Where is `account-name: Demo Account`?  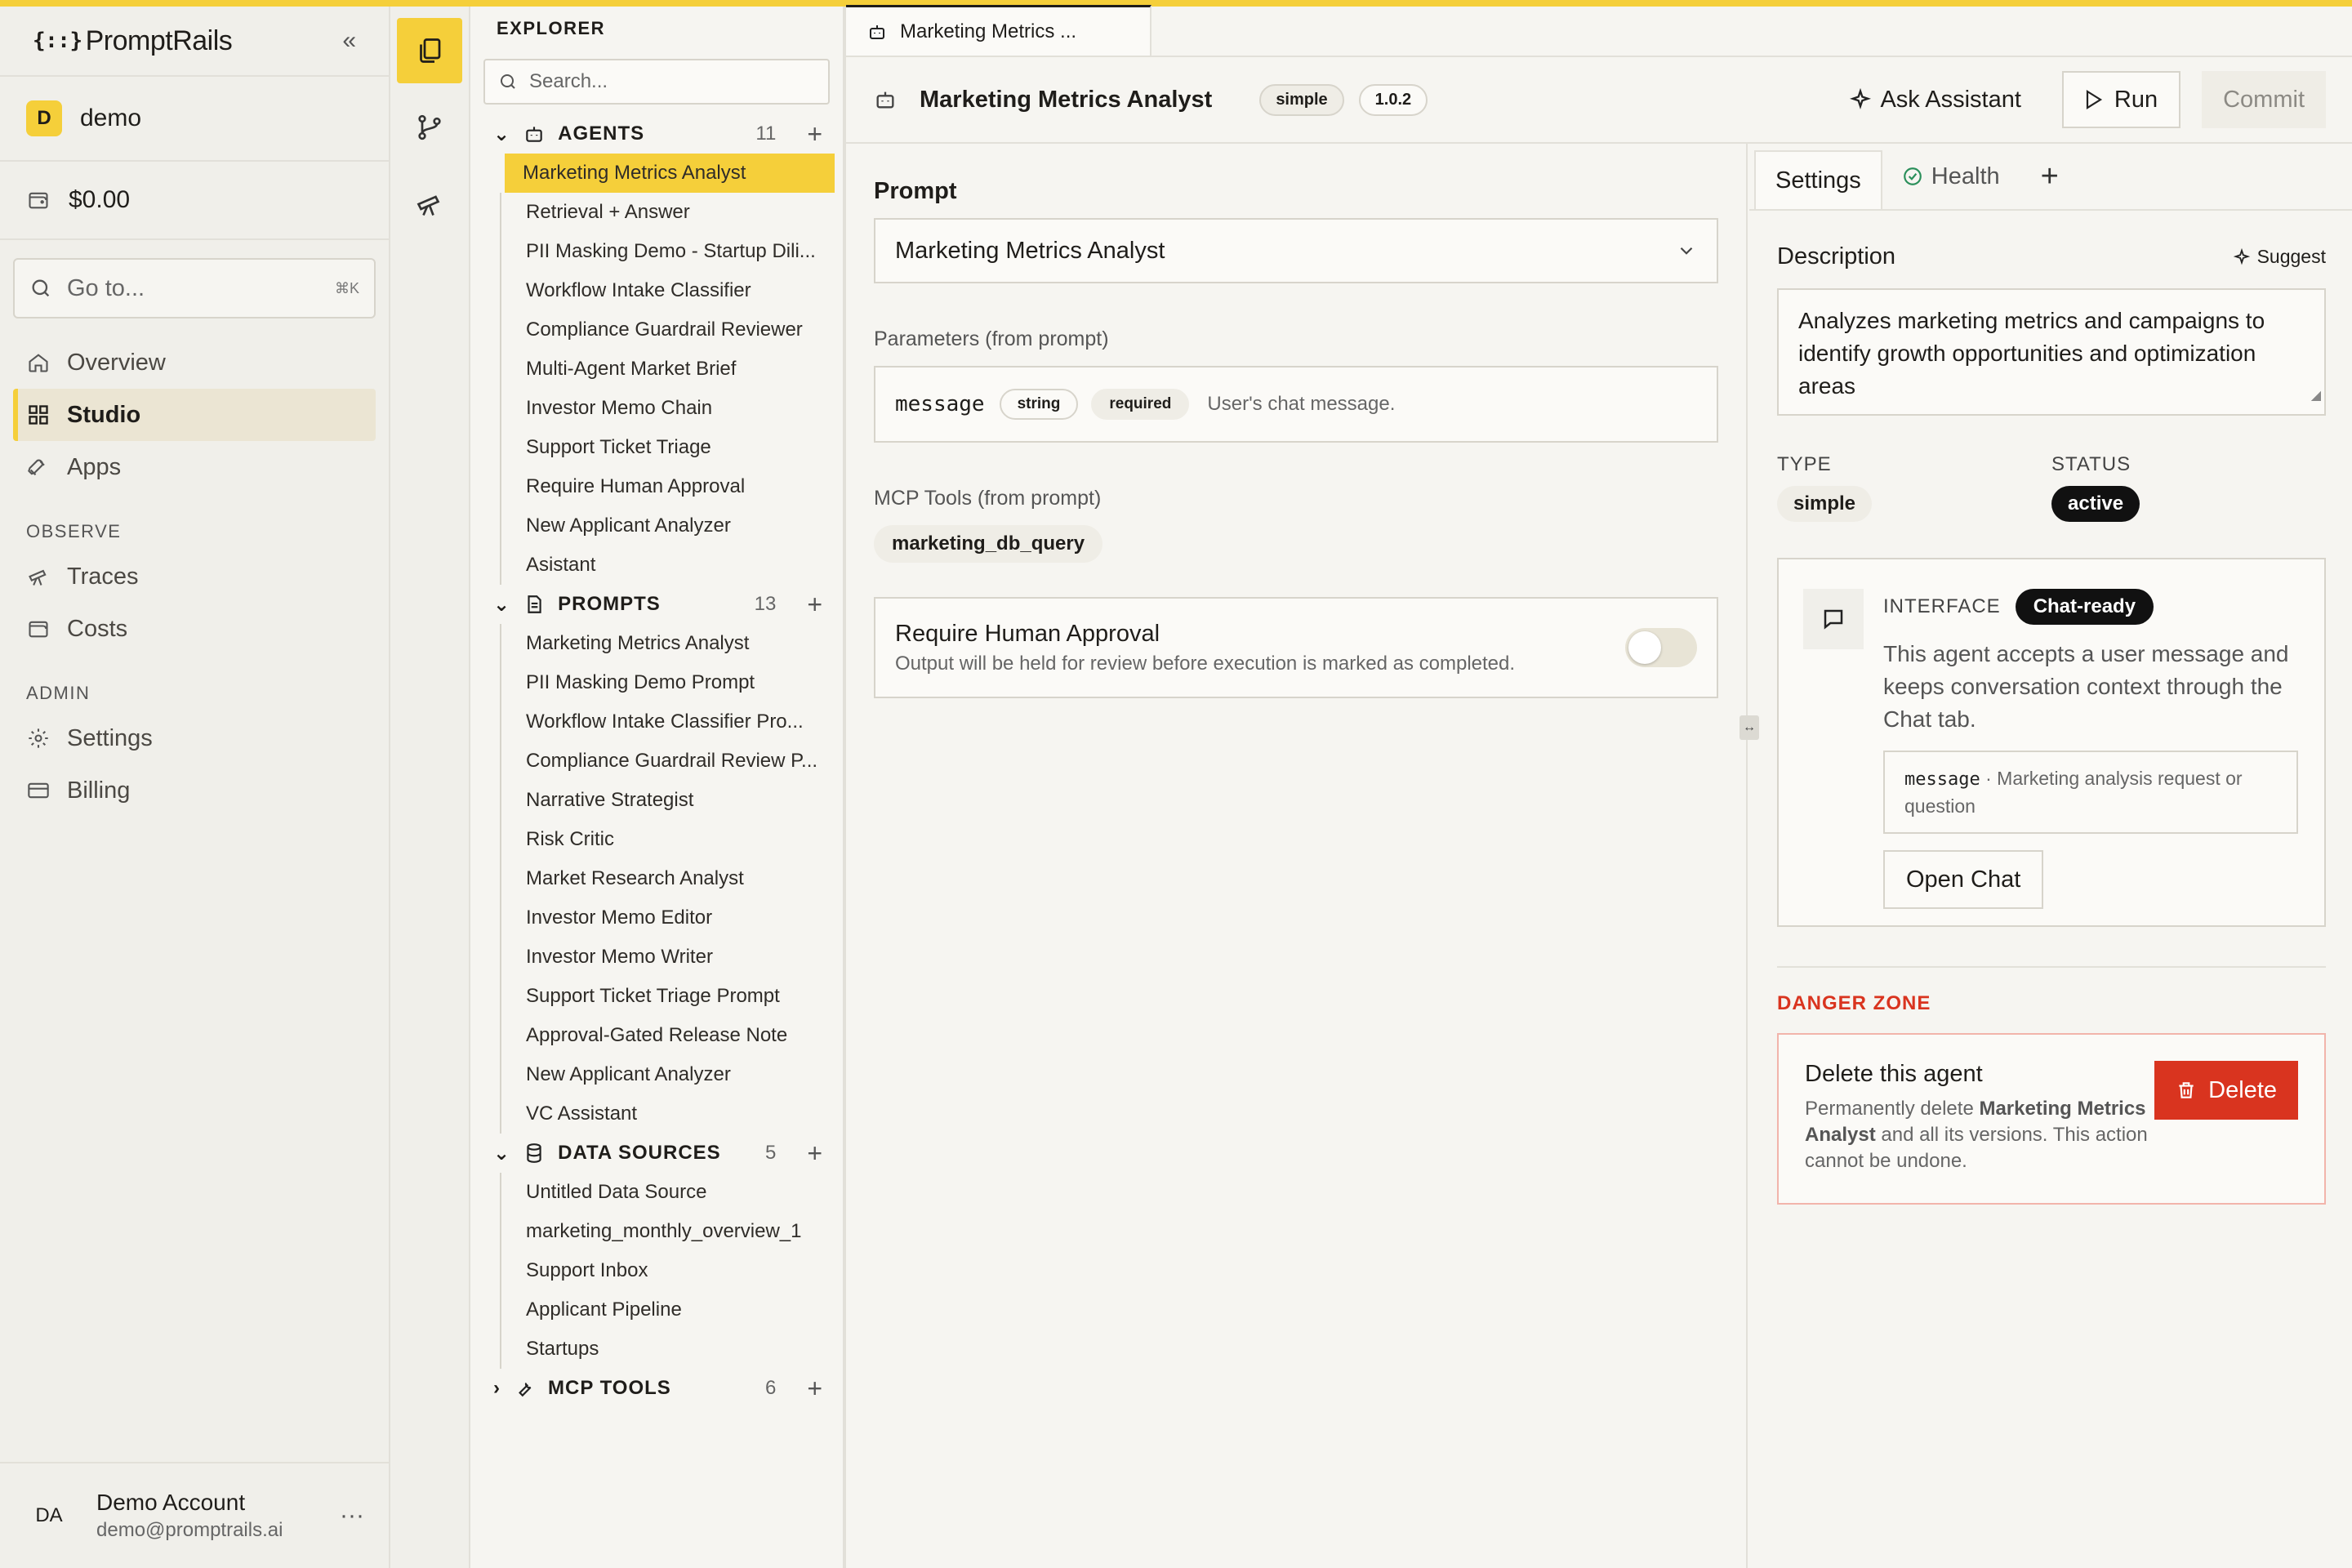 account-name: Demo Account is located at coordinates (171, 1502).